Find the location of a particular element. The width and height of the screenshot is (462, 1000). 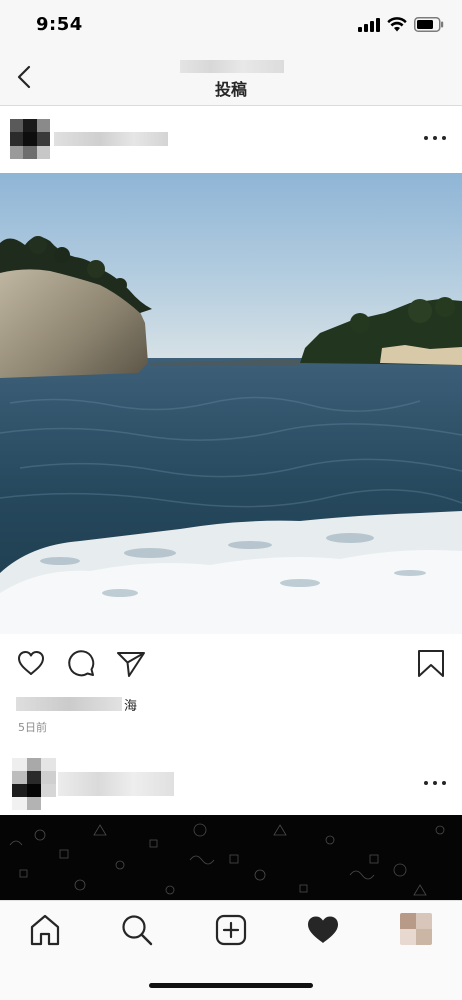

next-post-image is located at coordinates (231, 857).